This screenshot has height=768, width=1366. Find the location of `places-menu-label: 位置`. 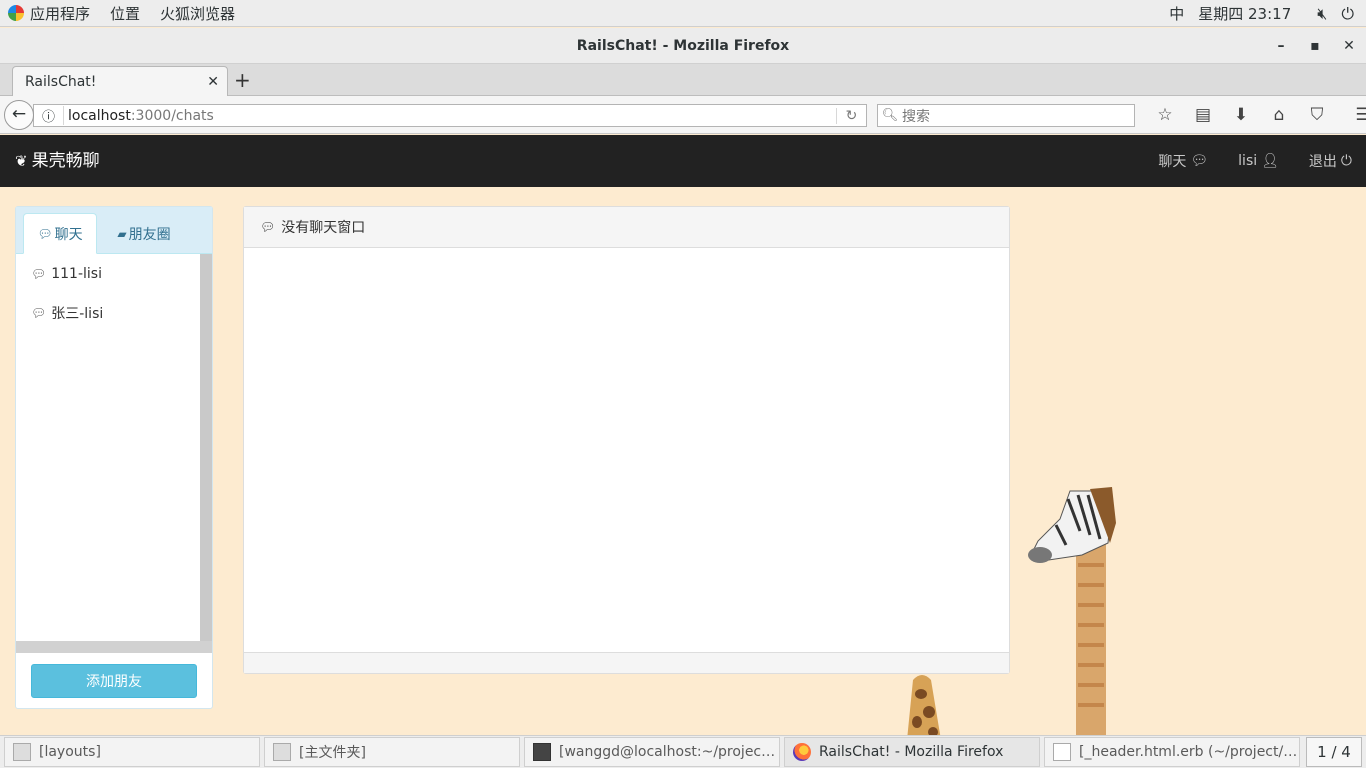

places-menu-label: 位置 is located at coordinates (125, 13).